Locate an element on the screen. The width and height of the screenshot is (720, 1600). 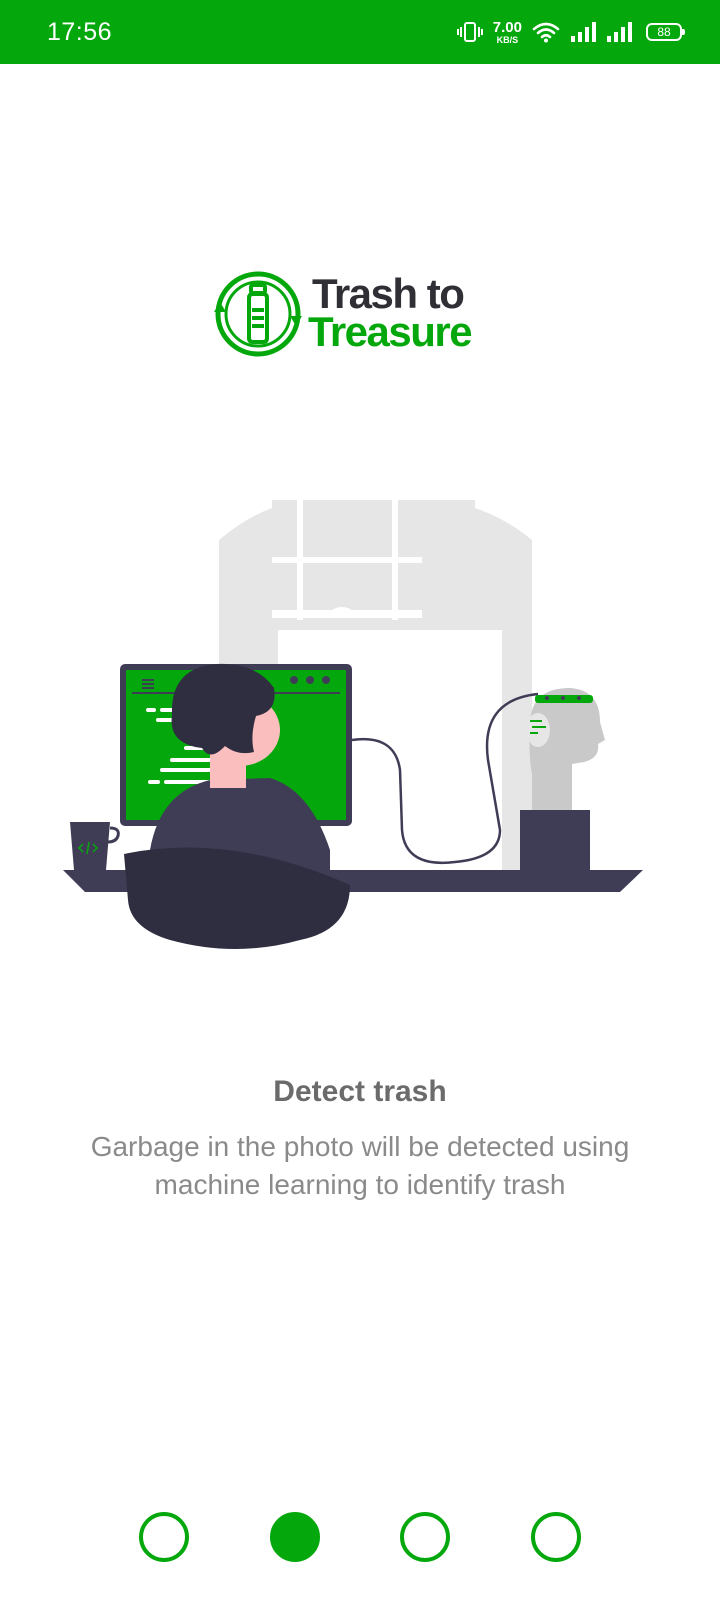
network-speed-unit: KB/S is located at coordinates (507, 39).